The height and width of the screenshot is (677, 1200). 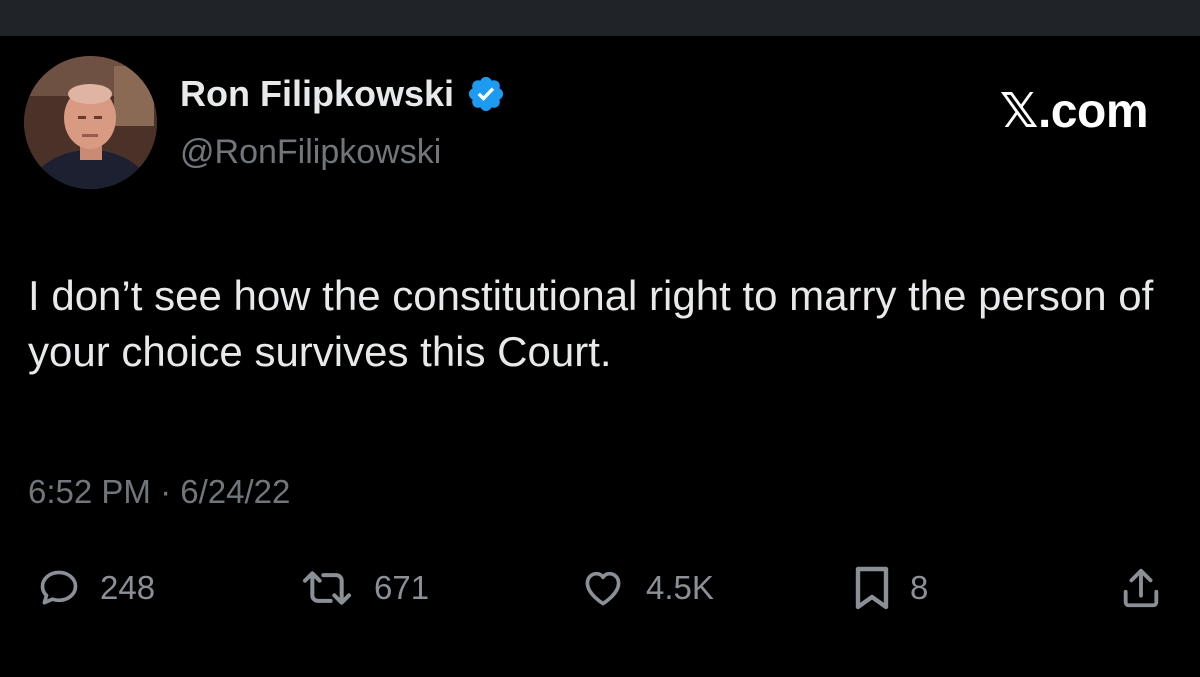 I want to click on top-bar, so click(x=600, y=18).